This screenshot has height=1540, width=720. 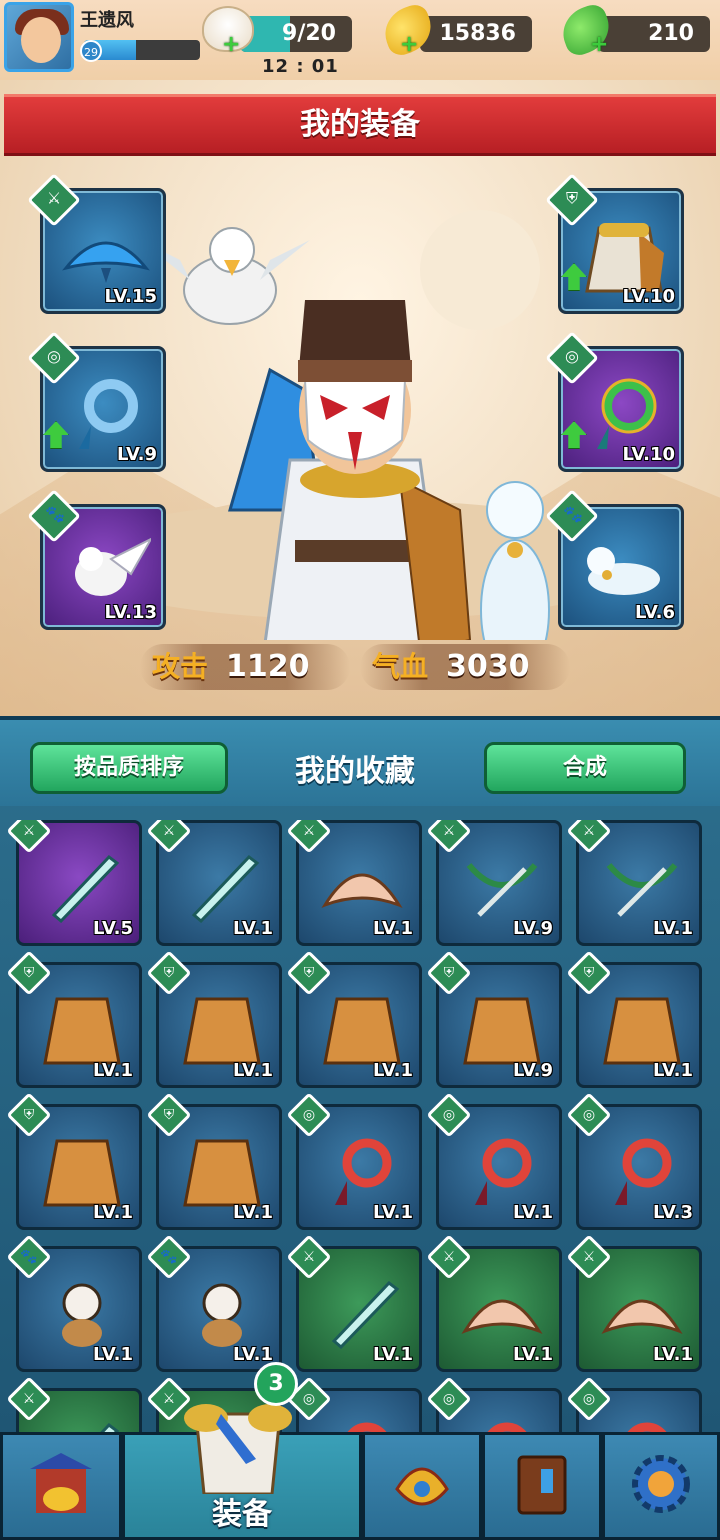 What do you see at coordinates (409, 45) in the screenshot?
I see `add-gold-button: +` at bounding box center [409, 45].